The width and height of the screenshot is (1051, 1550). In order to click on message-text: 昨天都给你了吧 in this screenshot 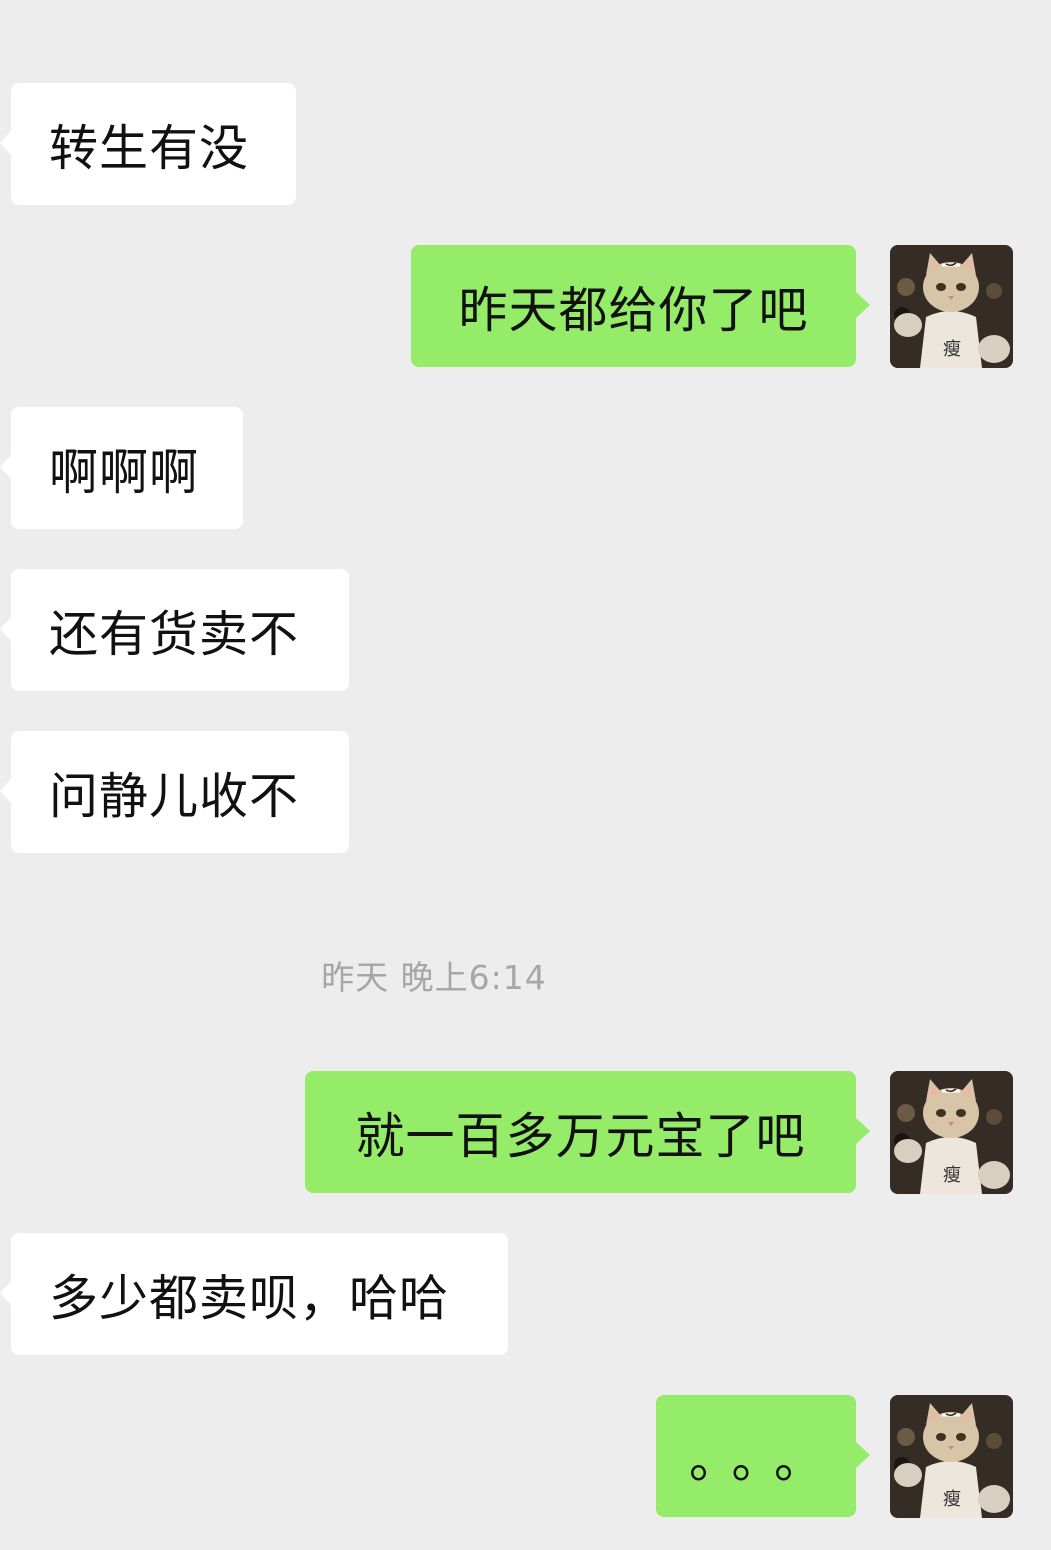, I will do `click(633, 310)`.